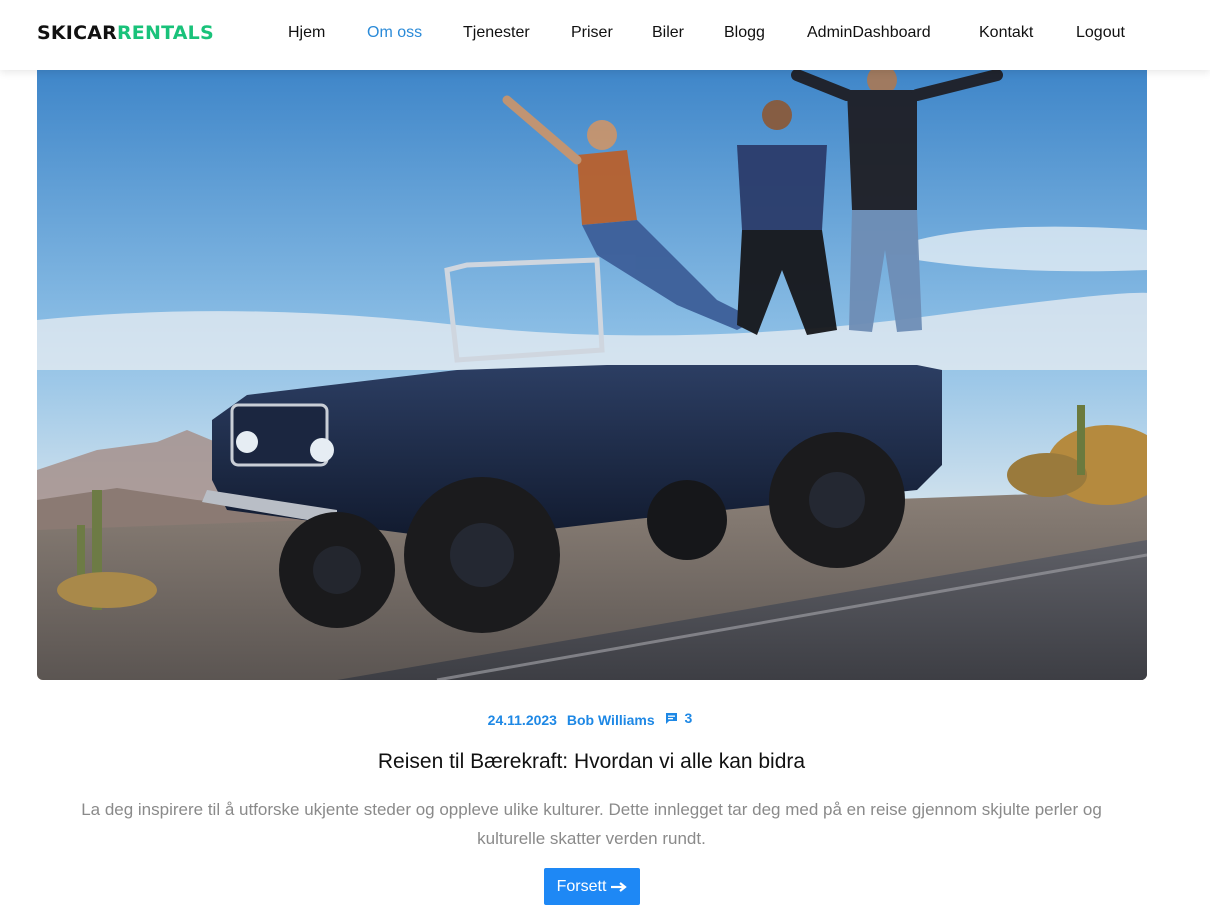  I want to click on continue-button-label: Forsett, so click(581, 886).